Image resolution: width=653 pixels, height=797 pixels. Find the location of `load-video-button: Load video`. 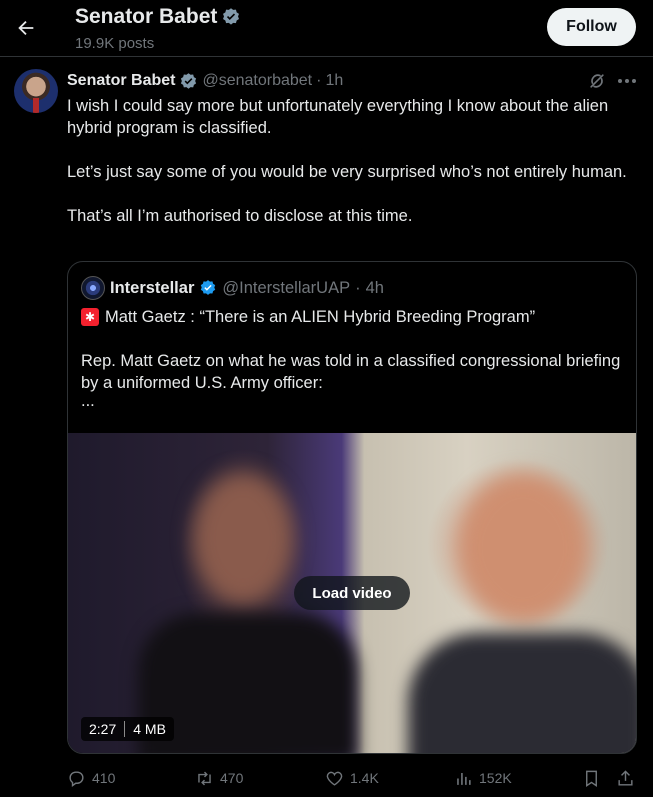

load-video-button: Load video is located at coordinates (352, 593).